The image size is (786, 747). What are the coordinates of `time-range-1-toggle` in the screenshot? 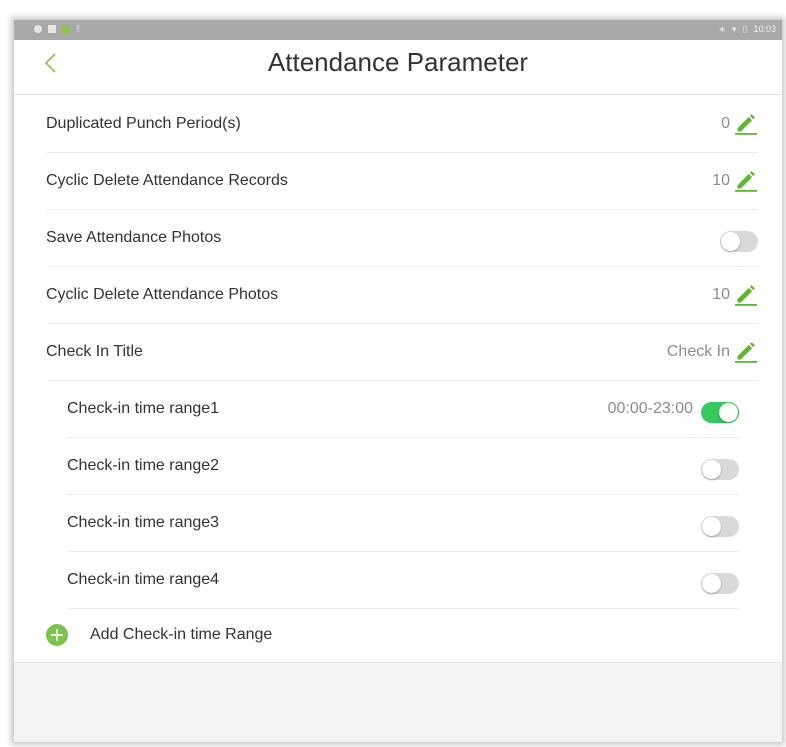 It's located at (720, 412).